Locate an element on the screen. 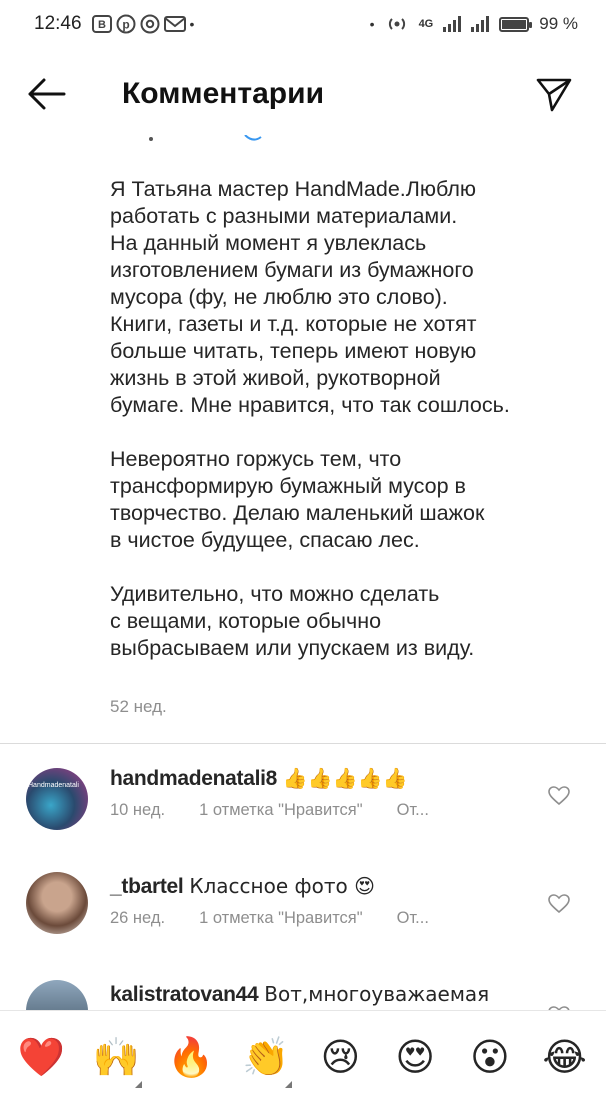 This screenshot has height=1102, width=606. comment-message: 👍👍👍👍👍 is located at coordinates (345, 778).